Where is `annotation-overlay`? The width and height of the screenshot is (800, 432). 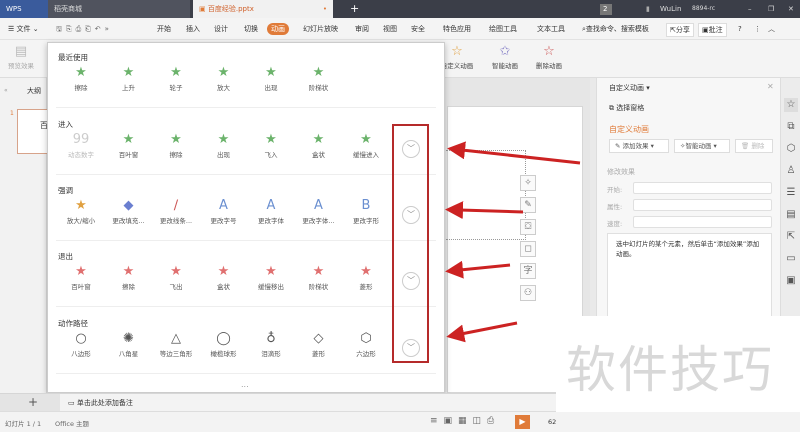
annotation-overlay is located at coordinates (486, 243).